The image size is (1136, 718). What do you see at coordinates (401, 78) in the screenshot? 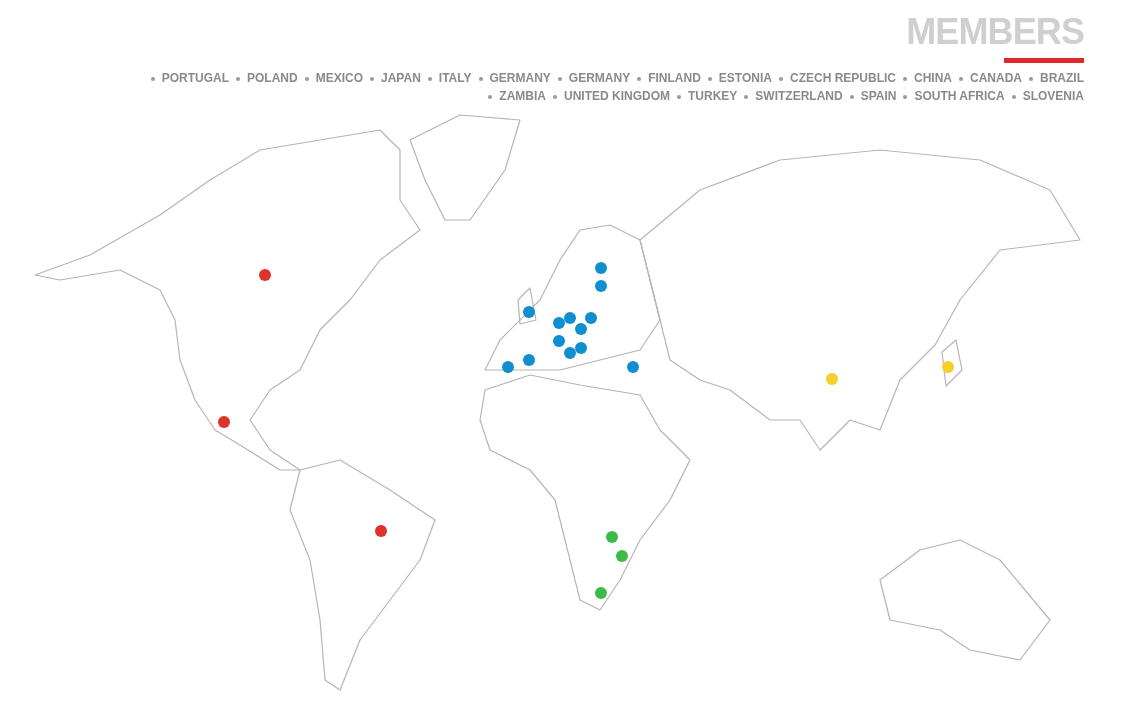
I see `country-name: JAPAN` at bounding box center [401, 78].